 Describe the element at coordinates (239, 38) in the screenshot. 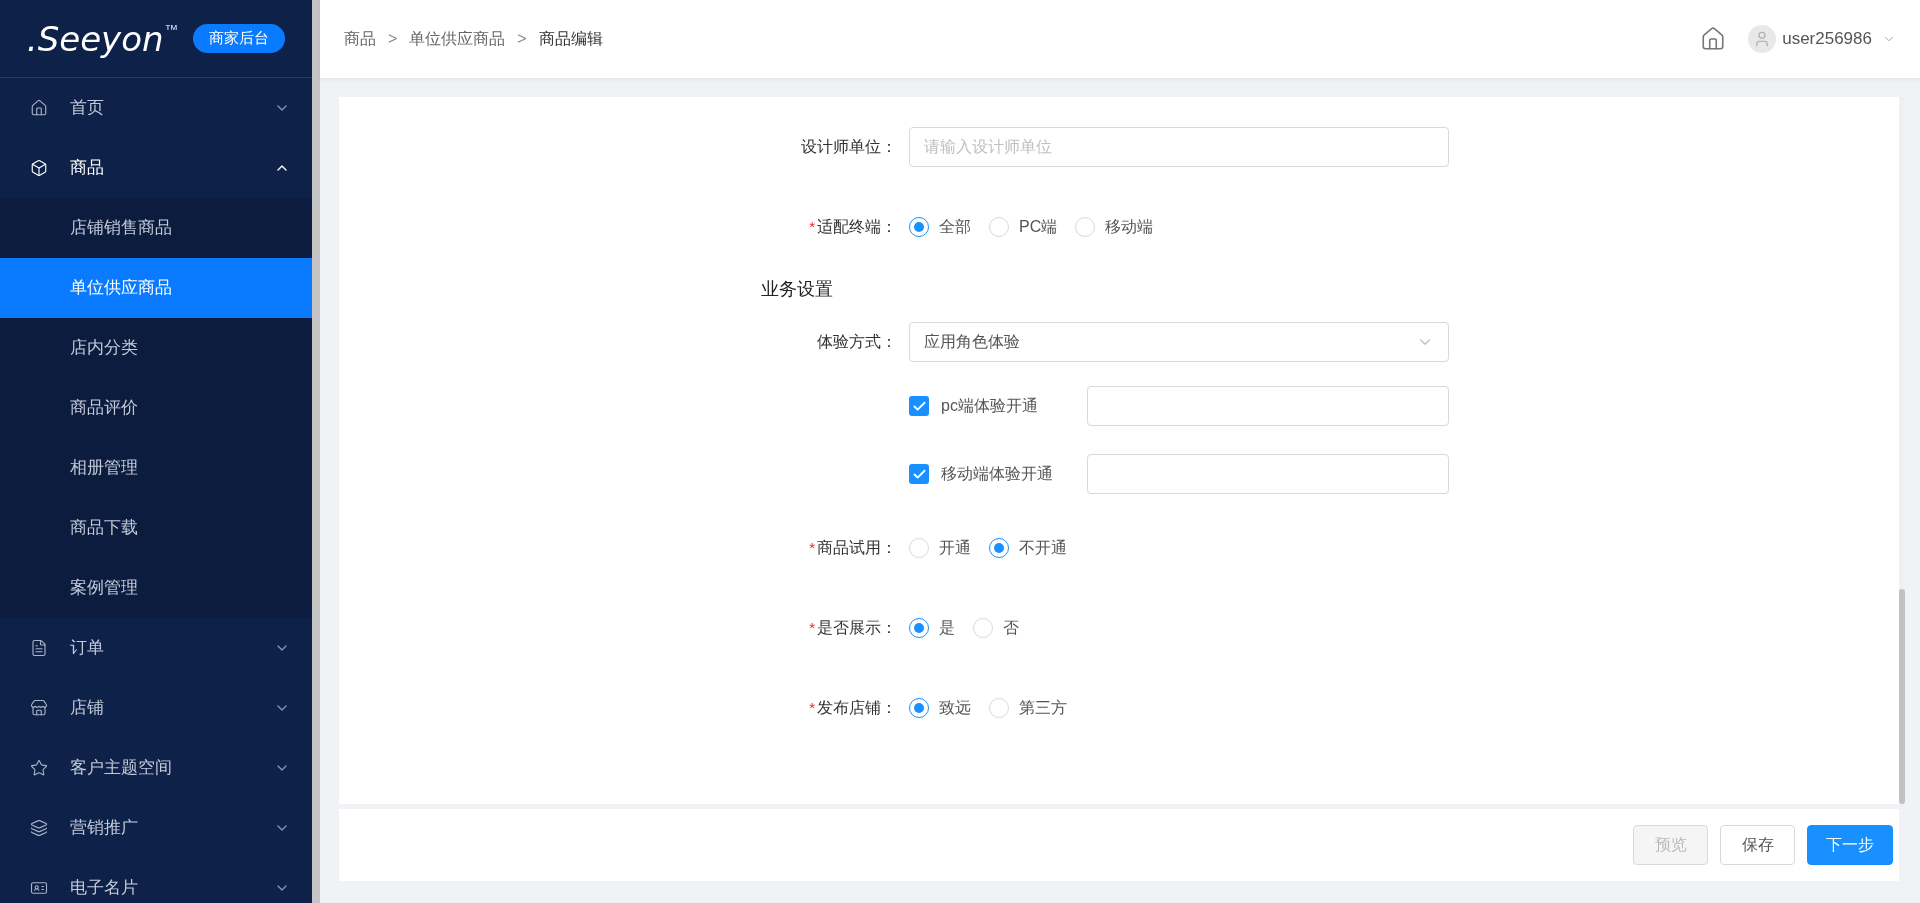

I see `badge: 商家后台` at that location.